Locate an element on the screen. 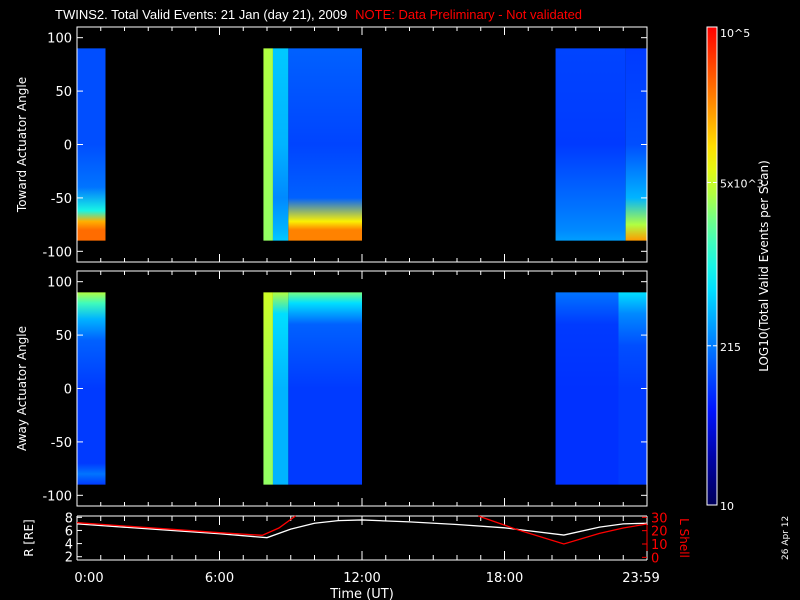 This screenshot has width=800, height=600. colorbar-scale is located at coordinates (712, 266).